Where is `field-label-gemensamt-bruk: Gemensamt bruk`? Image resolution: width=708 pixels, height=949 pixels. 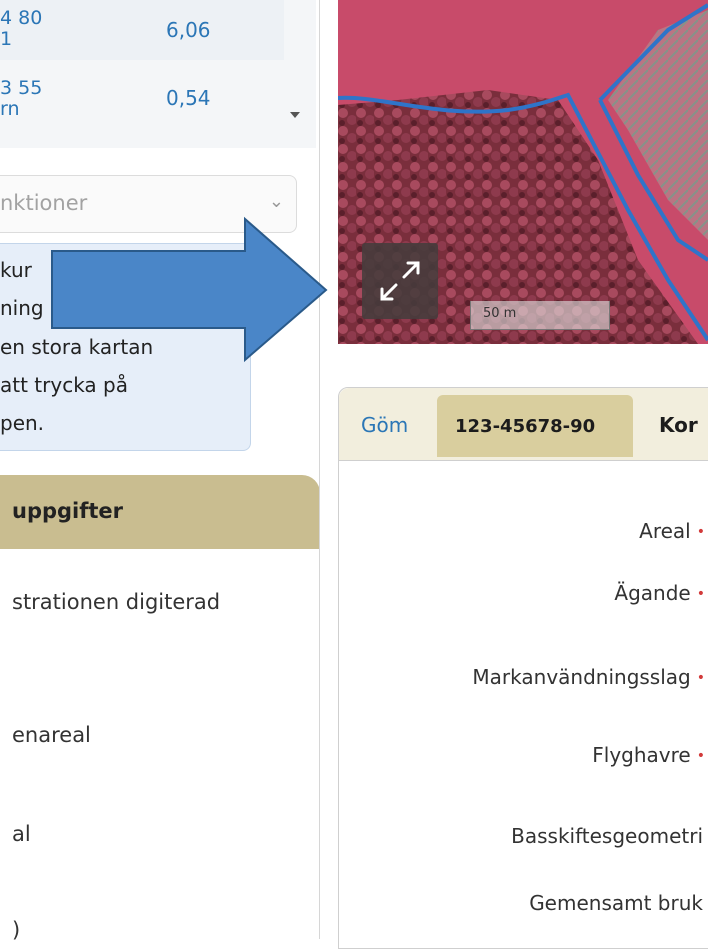 field-label-gemensamt-bruk: Gemensamt bruk is located at coordinates (616, 903).